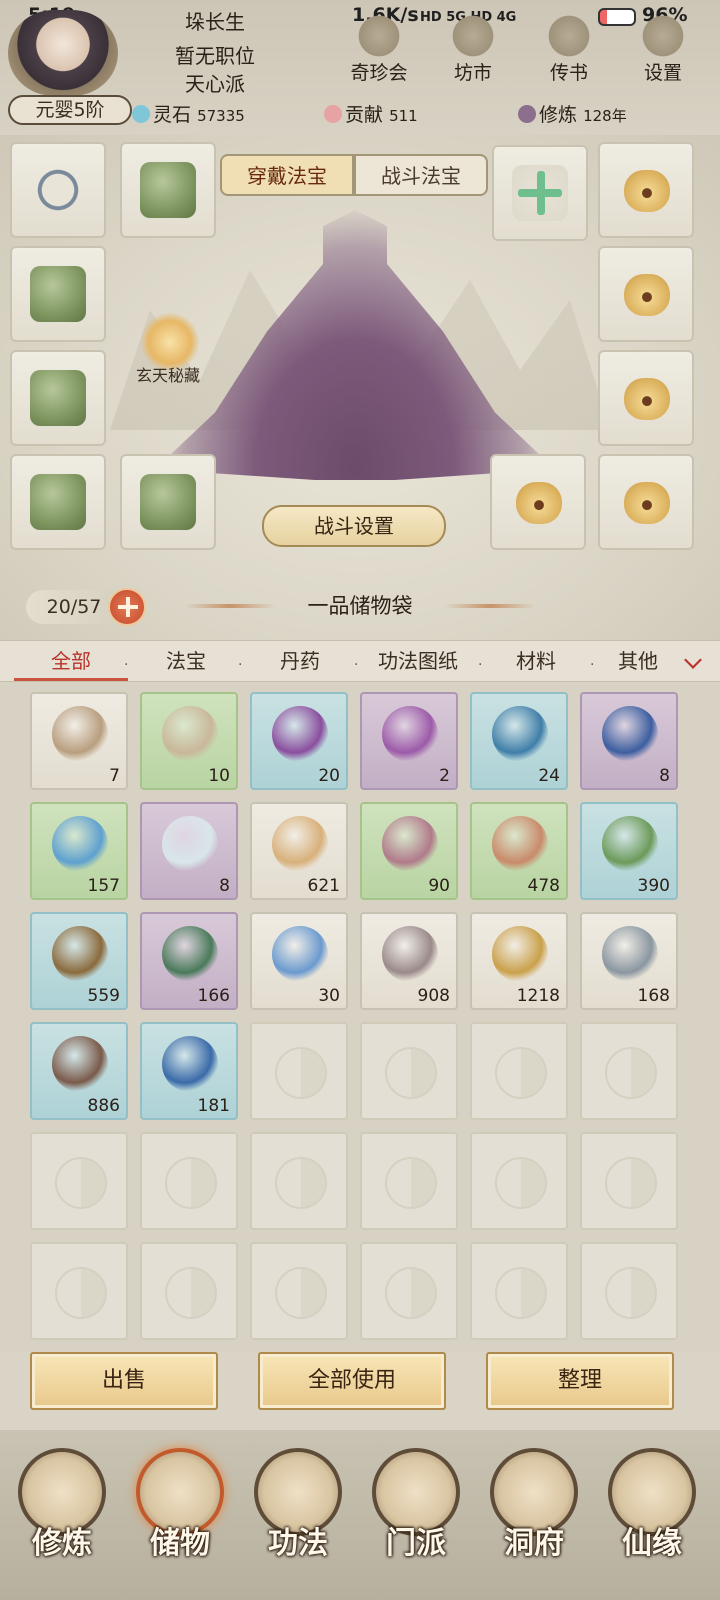  What do you see at coordinates (663, 71) in the screenshot?
I see `top-menu-settings: 设置` at bounding box center [663, 71].